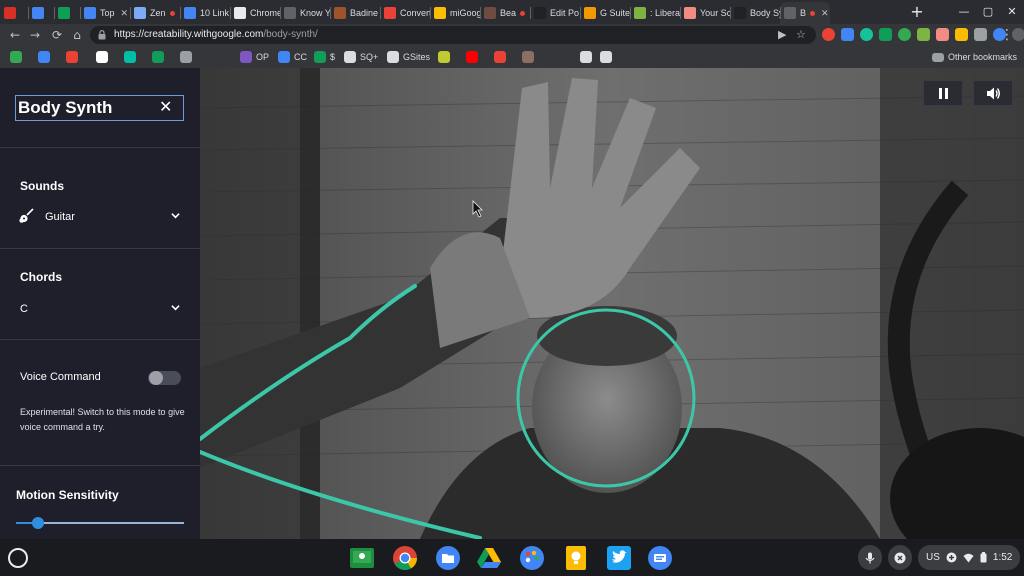 This screenshot has width=1024, height=576. I want to click on browser-tab: Top ✕, so click(105, 13).